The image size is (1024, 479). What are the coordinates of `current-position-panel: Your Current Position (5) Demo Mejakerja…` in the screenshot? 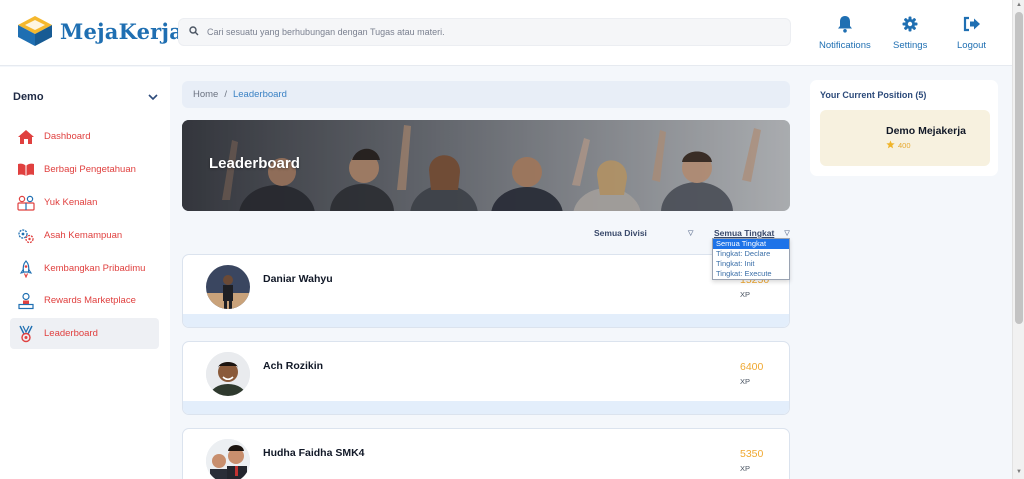 It's located at (904, 128).